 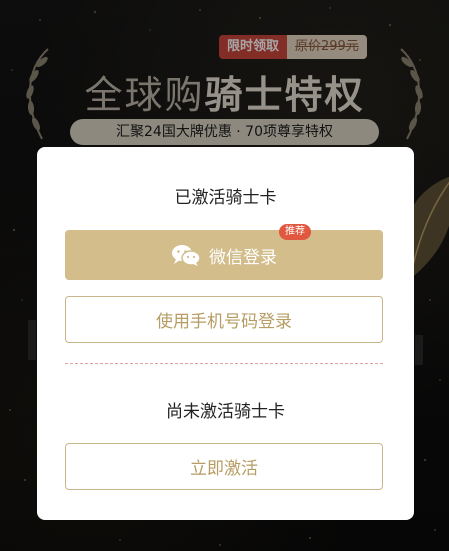 I want to click on wechat-icon, so click(x=186, y=255).